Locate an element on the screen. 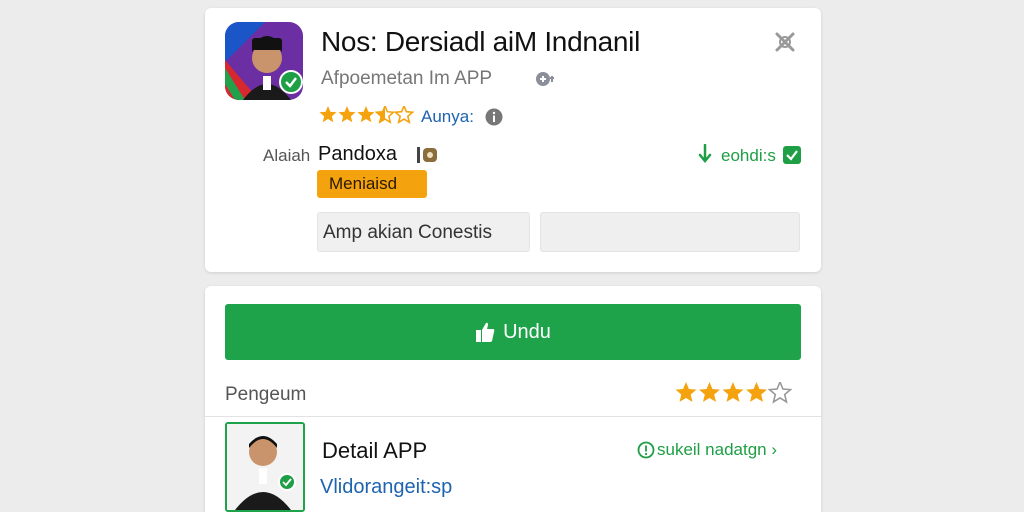 This screenshot has width=1024, height=512. thumb-icon is located at coordinates (485, 332).